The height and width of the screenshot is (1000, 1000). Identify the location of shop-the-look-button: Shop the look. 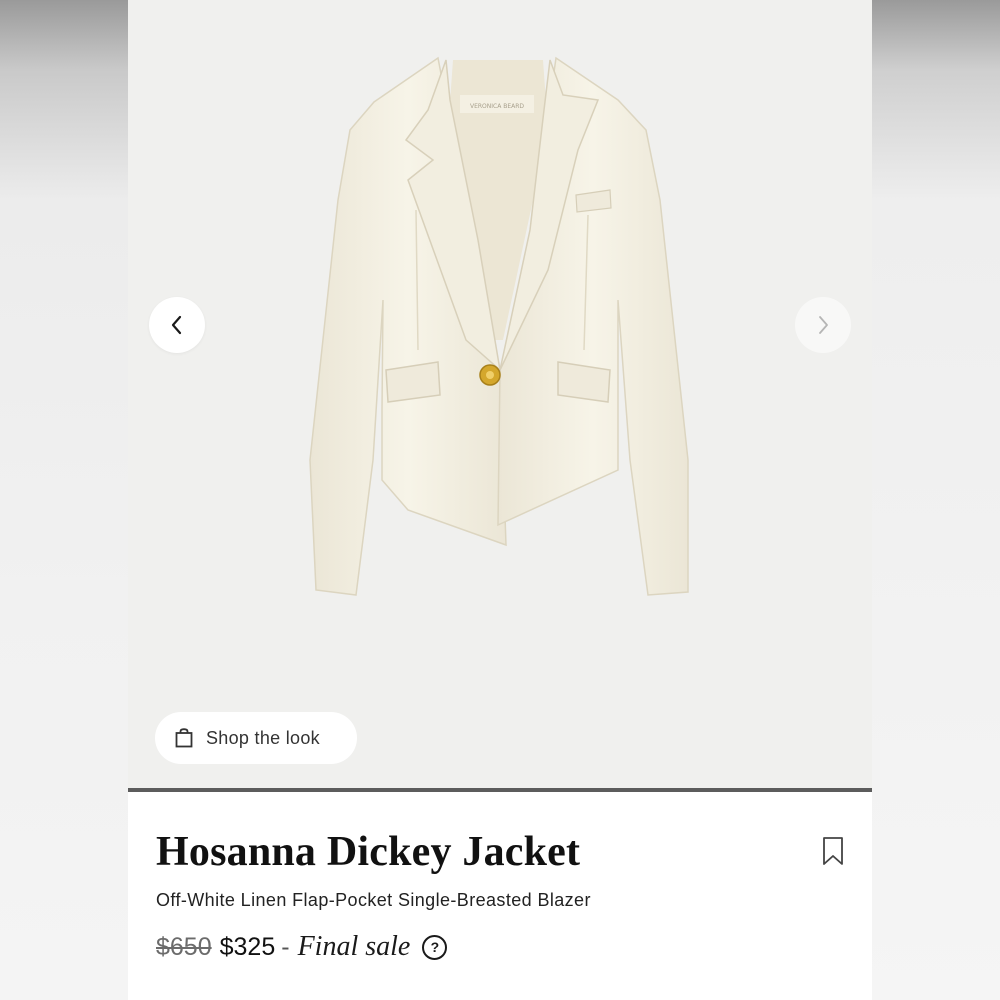
(256, 738).